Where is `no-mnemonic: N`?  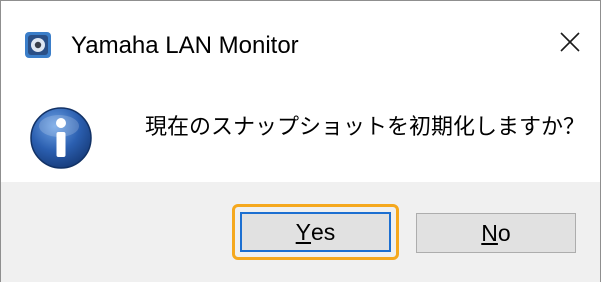
no-mnemonic: N is located at coordinates (489, 232).